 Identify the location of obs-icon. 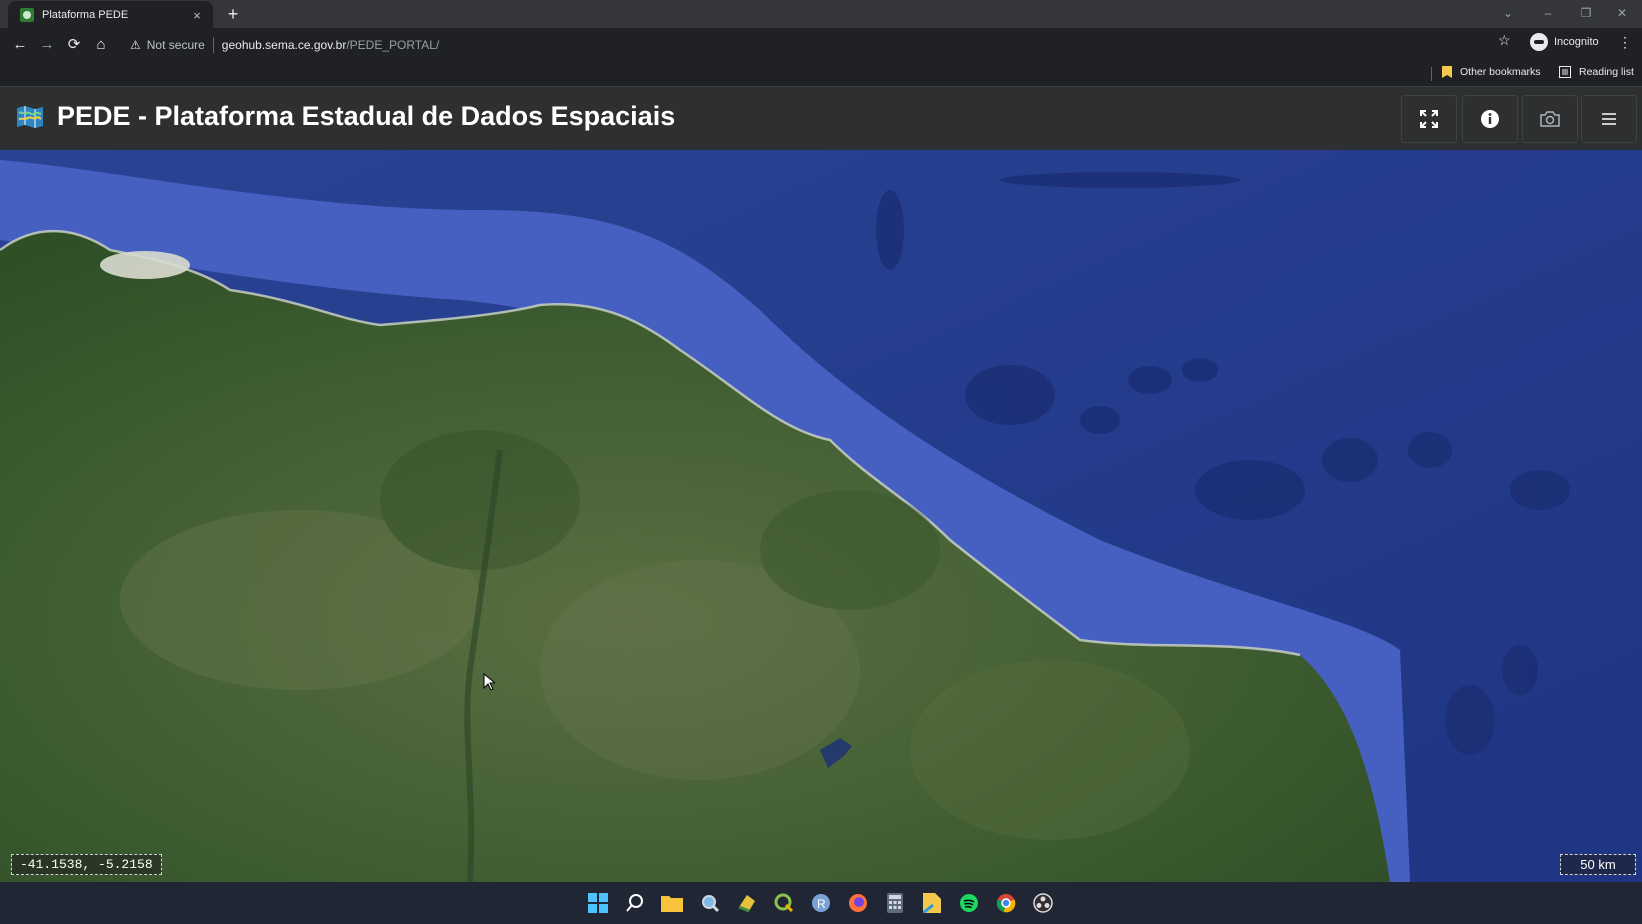
(1043, 903).